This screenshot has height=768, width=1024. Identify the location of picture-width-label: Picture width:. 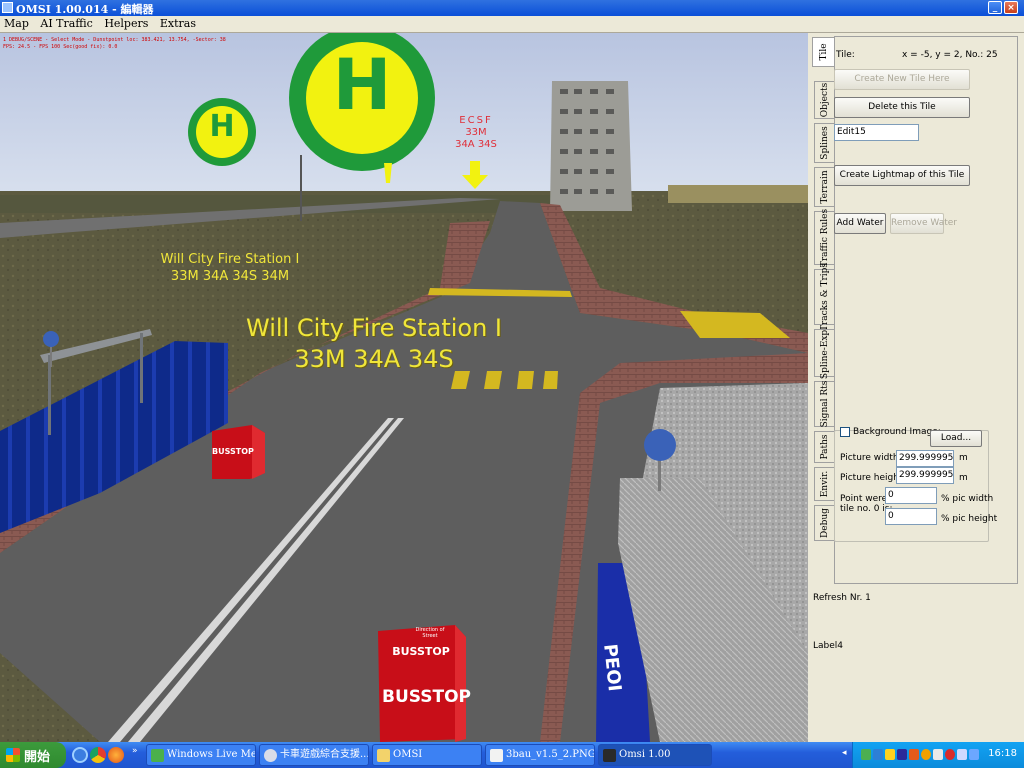
(871, 458).